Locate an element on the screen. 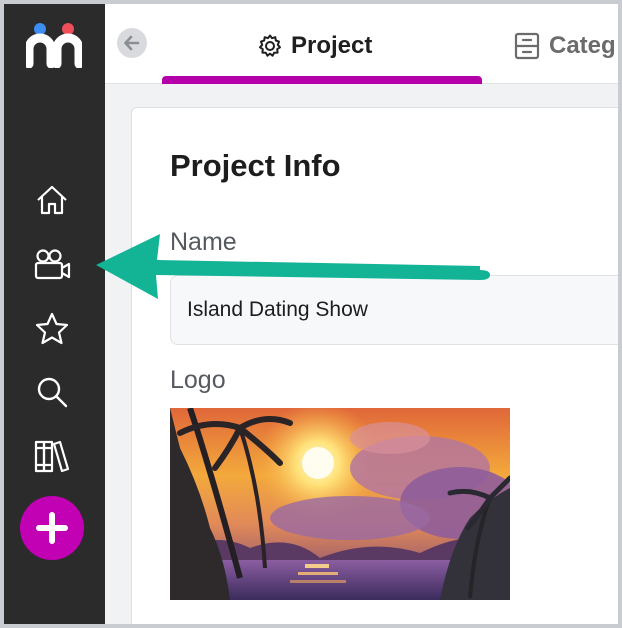 The width and height of the screenshot is (622, 628). sidebar-item-search is located at coordinates (52, 392).